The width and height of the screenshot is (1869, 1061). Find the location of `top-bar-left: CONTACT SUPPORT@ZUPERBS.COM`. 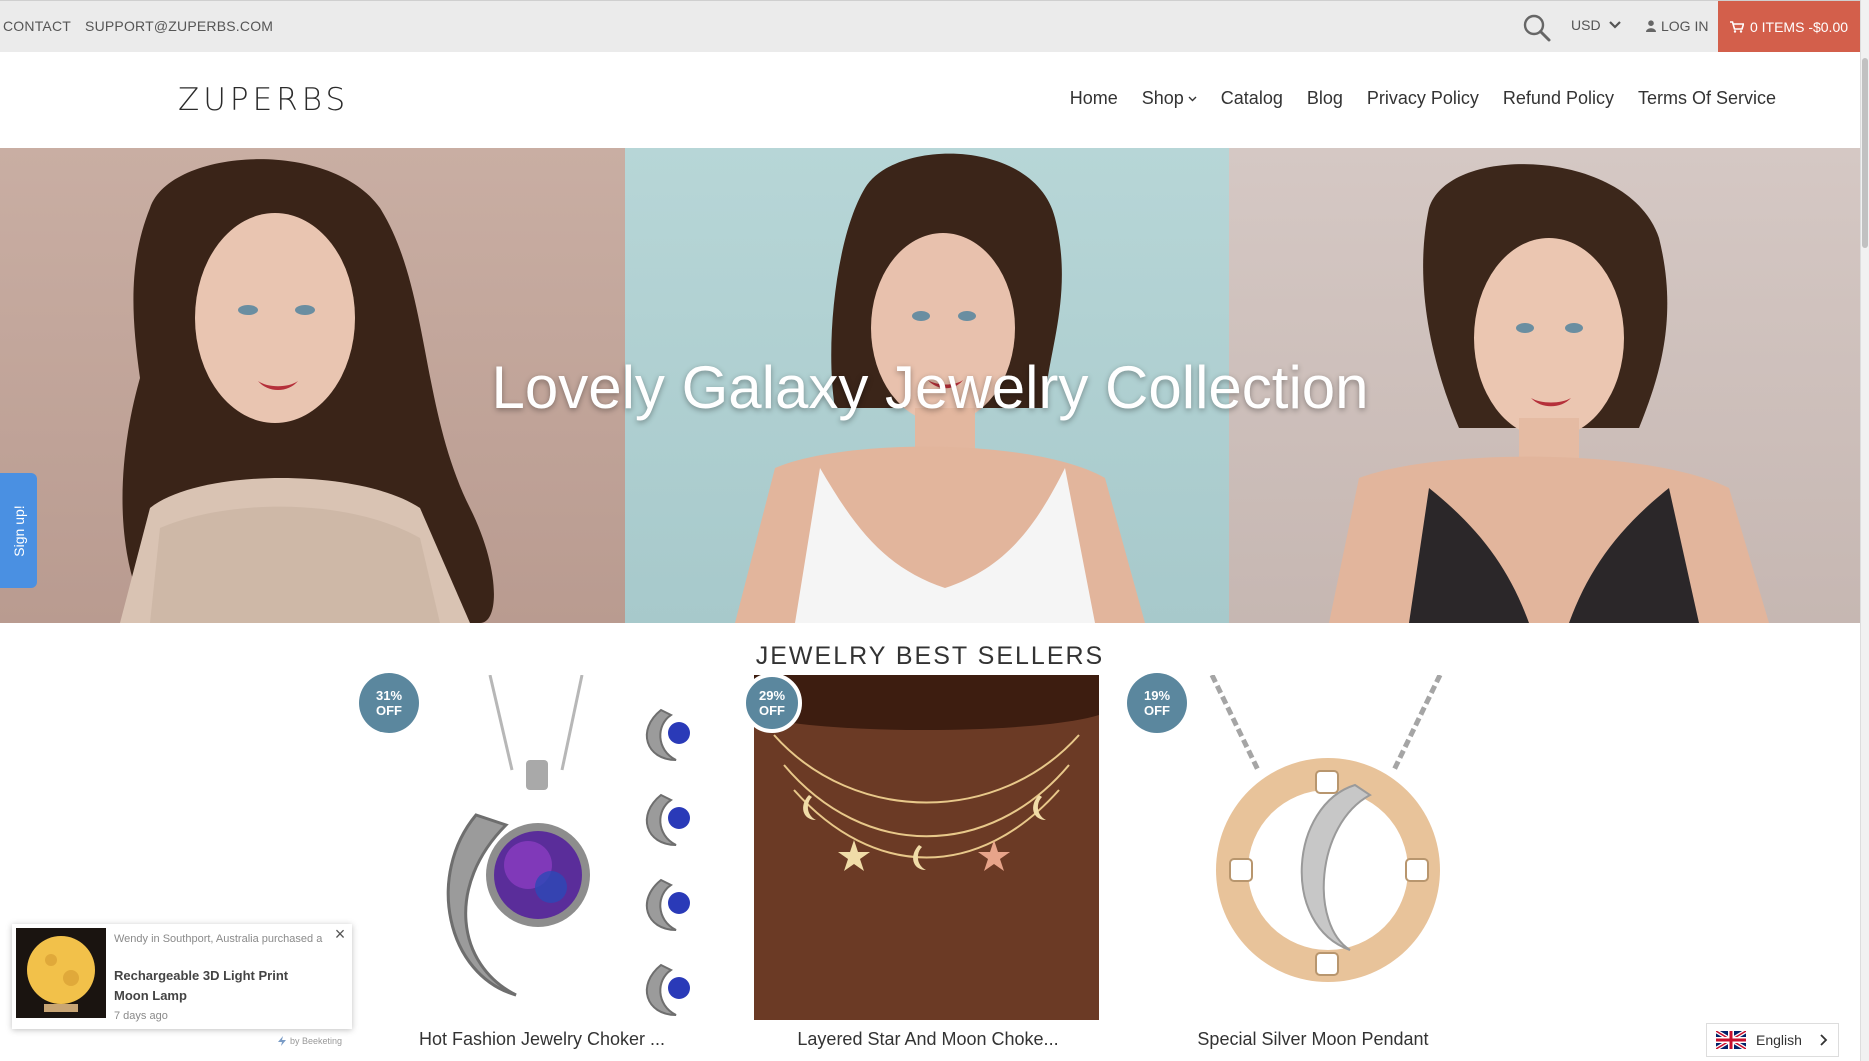

top-bar-left: CONTACT SUPPORT@ZUPERBS.COM is located at coordinates (138, 26).